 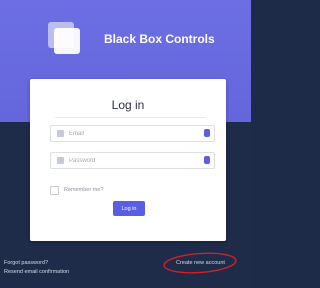 I want to click on envelope-icon, so click(x=60, y=133).